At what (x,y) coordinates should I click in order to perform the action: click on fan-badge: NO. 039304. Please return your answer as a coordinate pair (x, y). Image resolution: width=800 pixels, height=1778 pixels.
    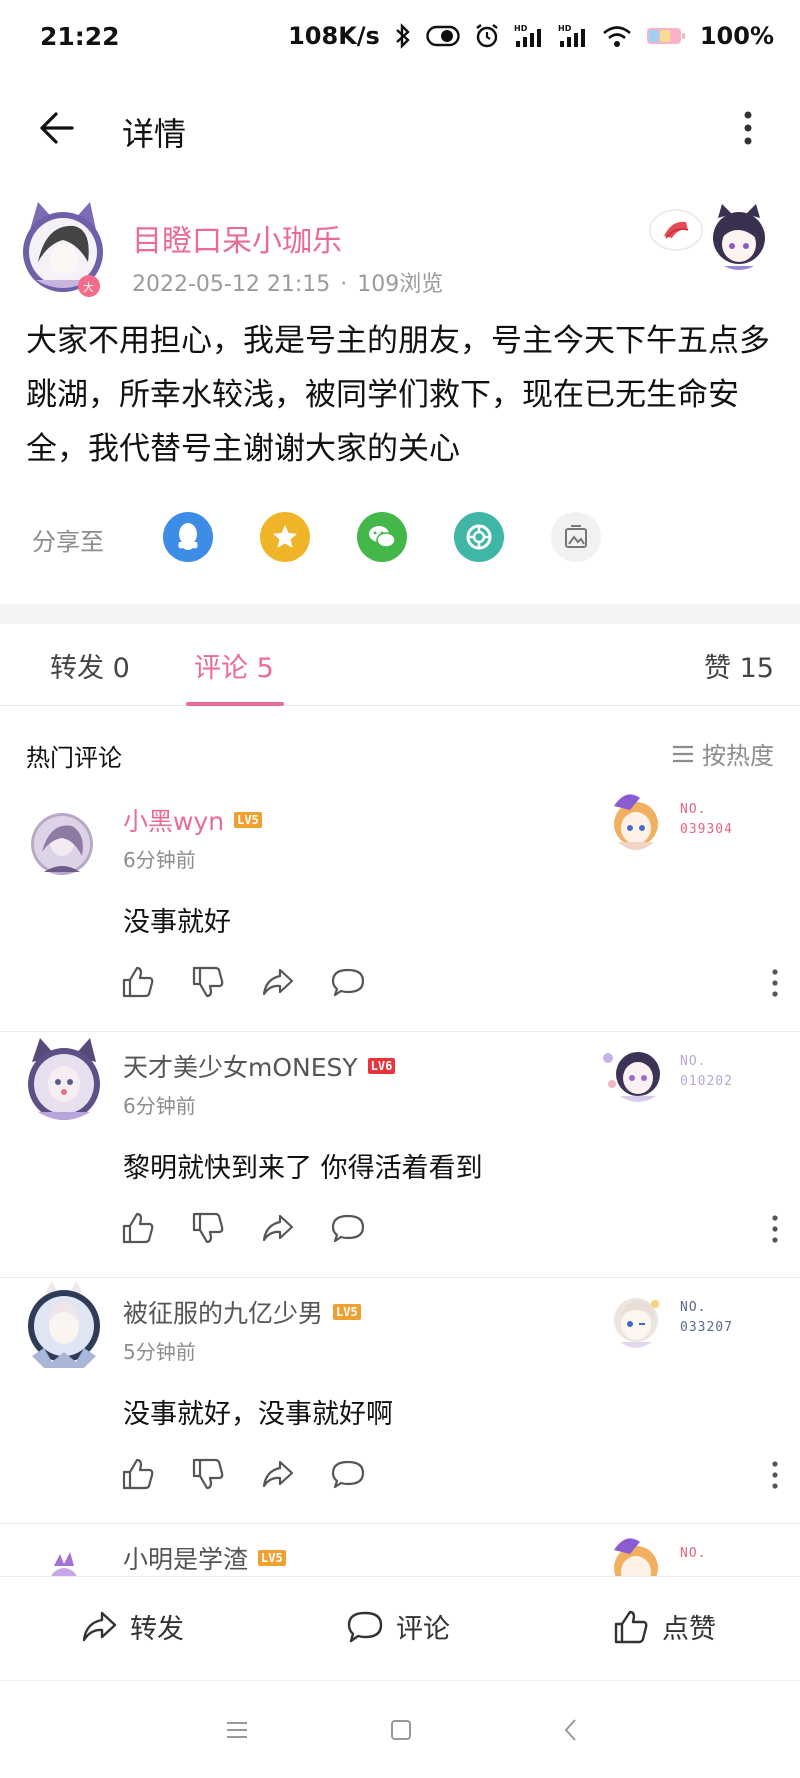
    Looking at the image, I should click on (680, 821).